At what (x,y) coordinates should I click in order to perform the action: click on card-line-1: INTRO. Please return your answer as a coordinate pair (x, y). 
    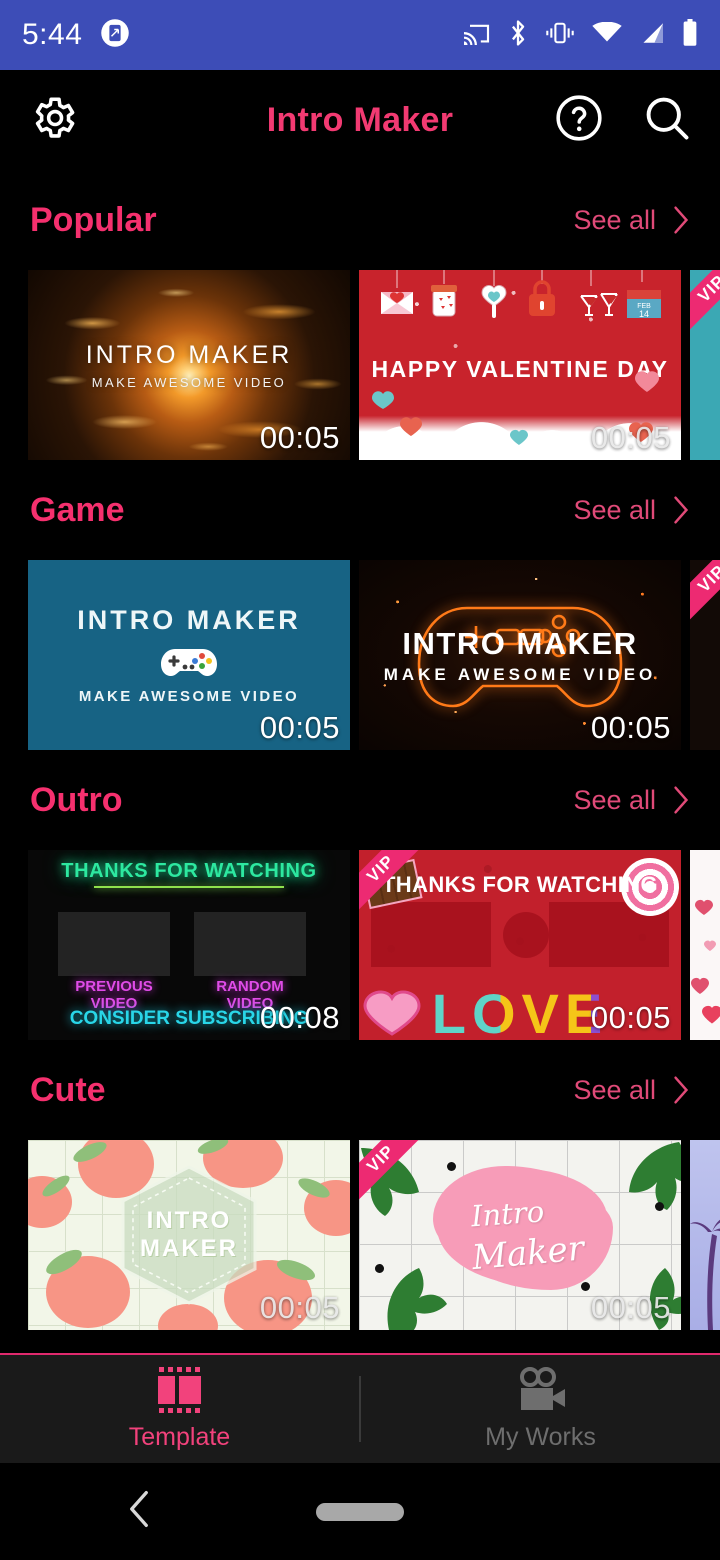
    Looking at the image, I should click on (189, 1221).